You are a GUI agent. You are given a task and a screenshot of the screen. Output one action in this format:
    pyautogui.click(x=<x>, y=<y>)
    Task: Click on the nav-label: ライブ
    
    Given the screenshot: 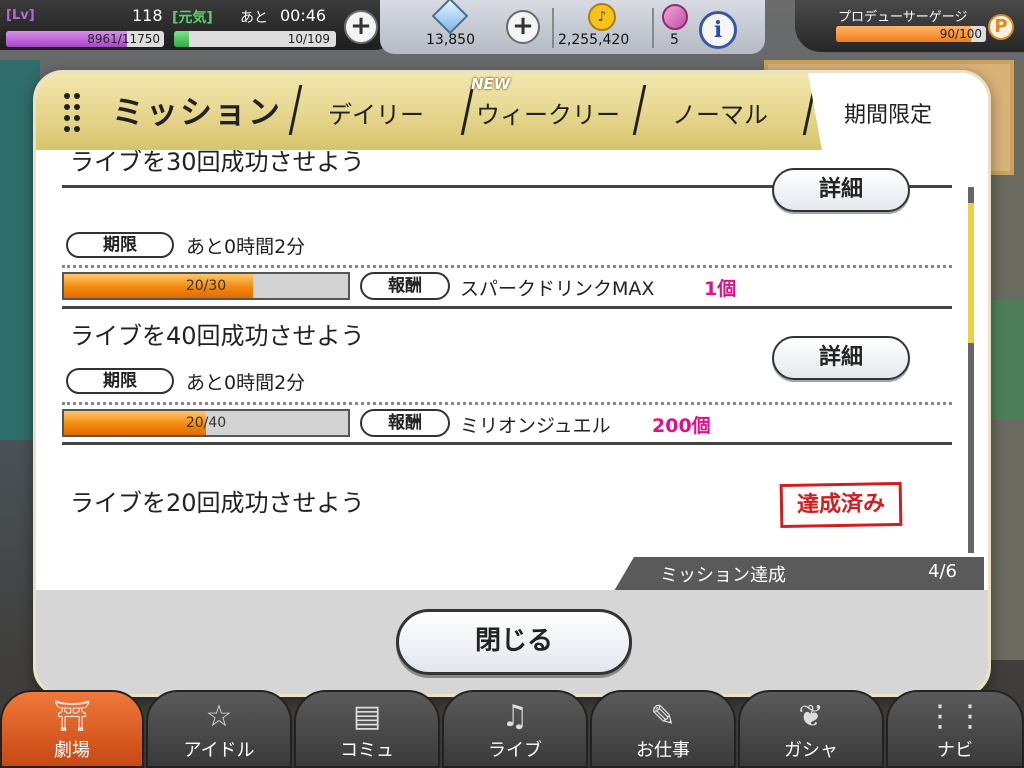 What is the action you would take?
    pyautogui.click(x=515, y=750)
    